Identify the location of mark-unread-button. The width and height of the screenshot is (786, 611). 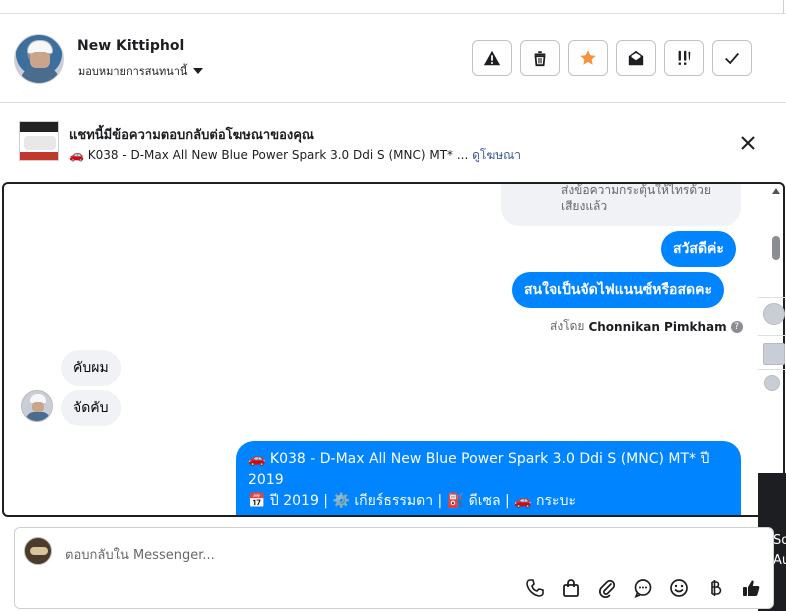
(636, 58).